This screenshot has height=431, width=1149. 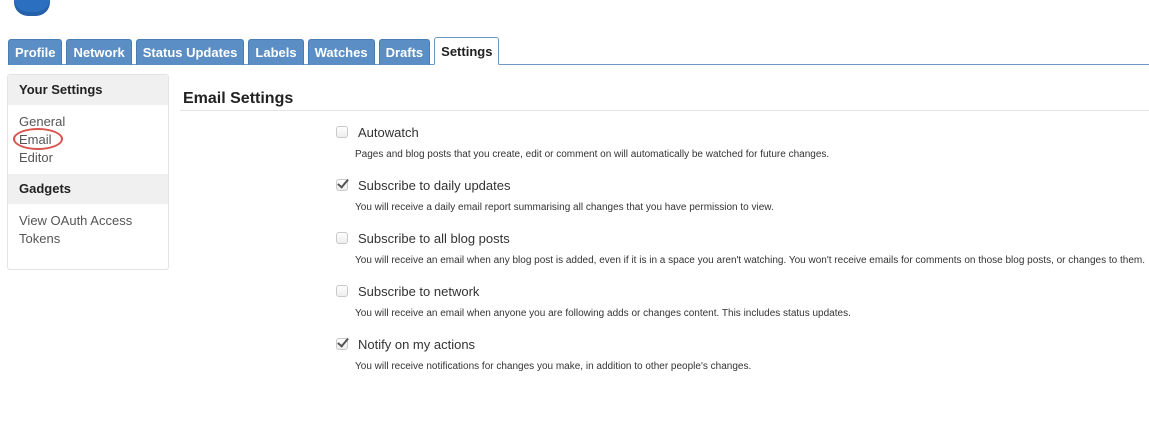 I want to click on daily-updates-checkbox, so click(x=342, y=185).